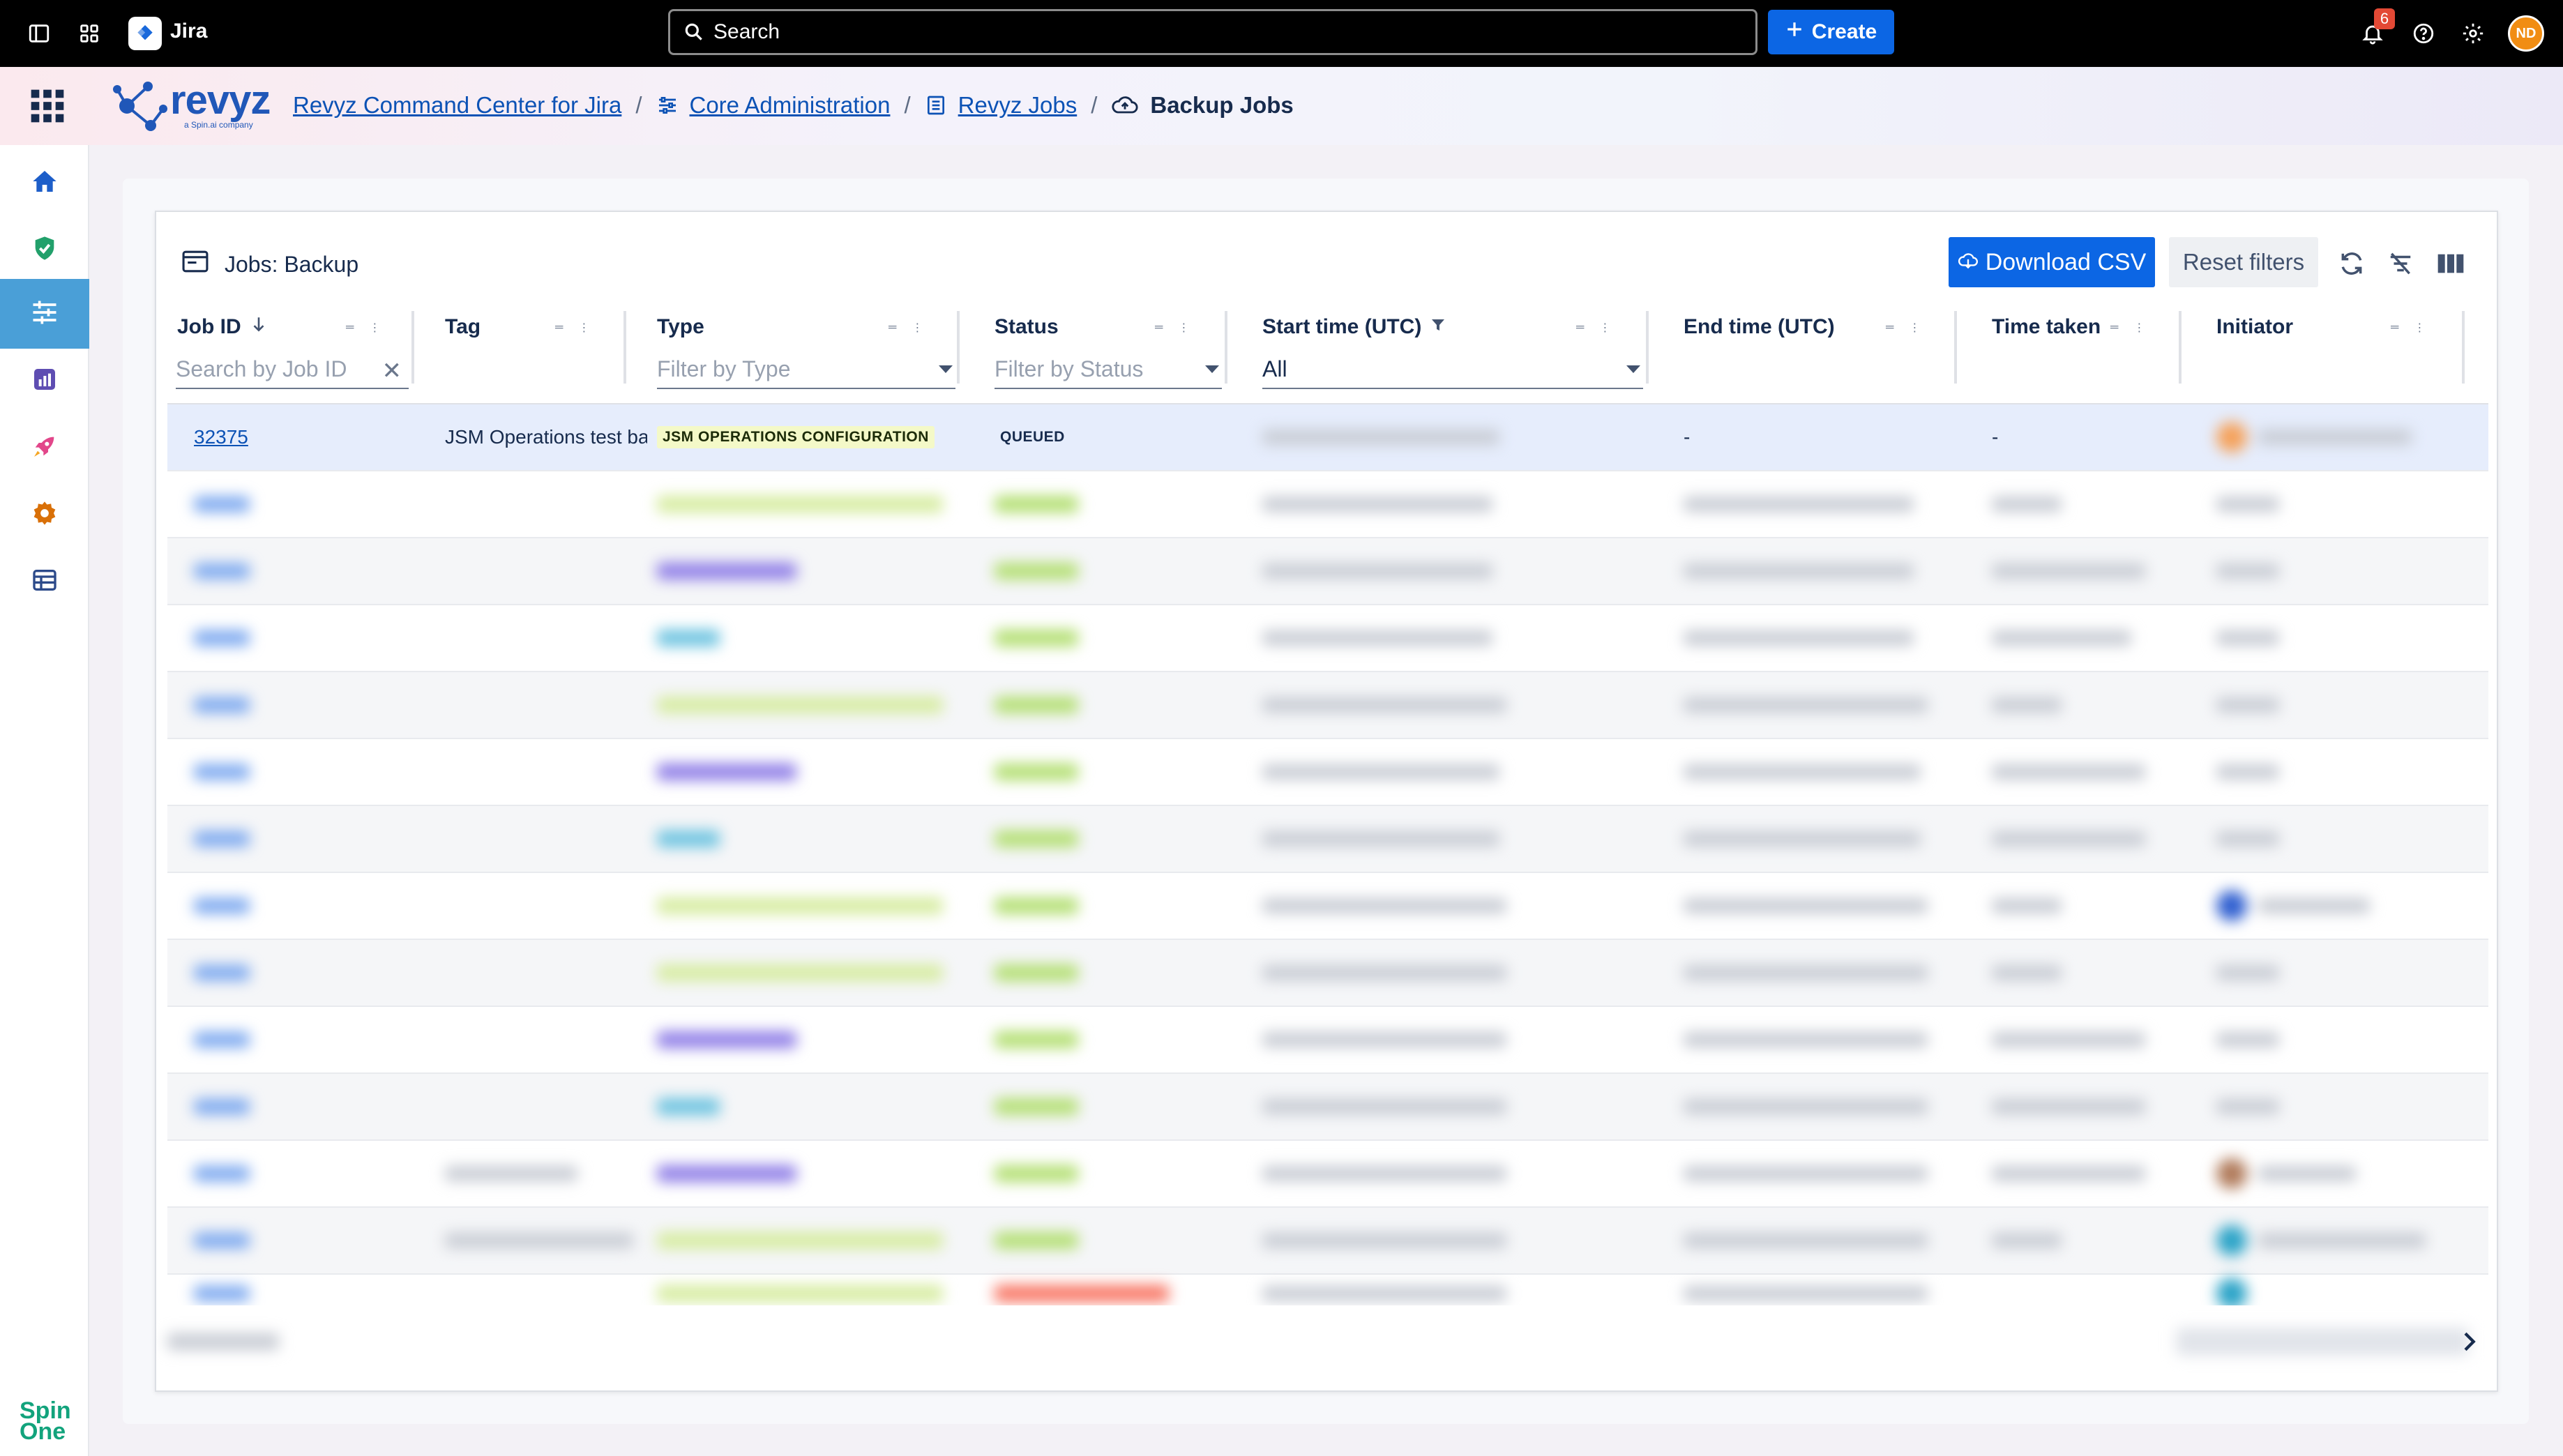 The height and width of the screenshot is (1456, 2563). What do you see at coordinates (89, 33) in the screenshot?
I see `app-switcher-icon` at bounding box center [89, 33].